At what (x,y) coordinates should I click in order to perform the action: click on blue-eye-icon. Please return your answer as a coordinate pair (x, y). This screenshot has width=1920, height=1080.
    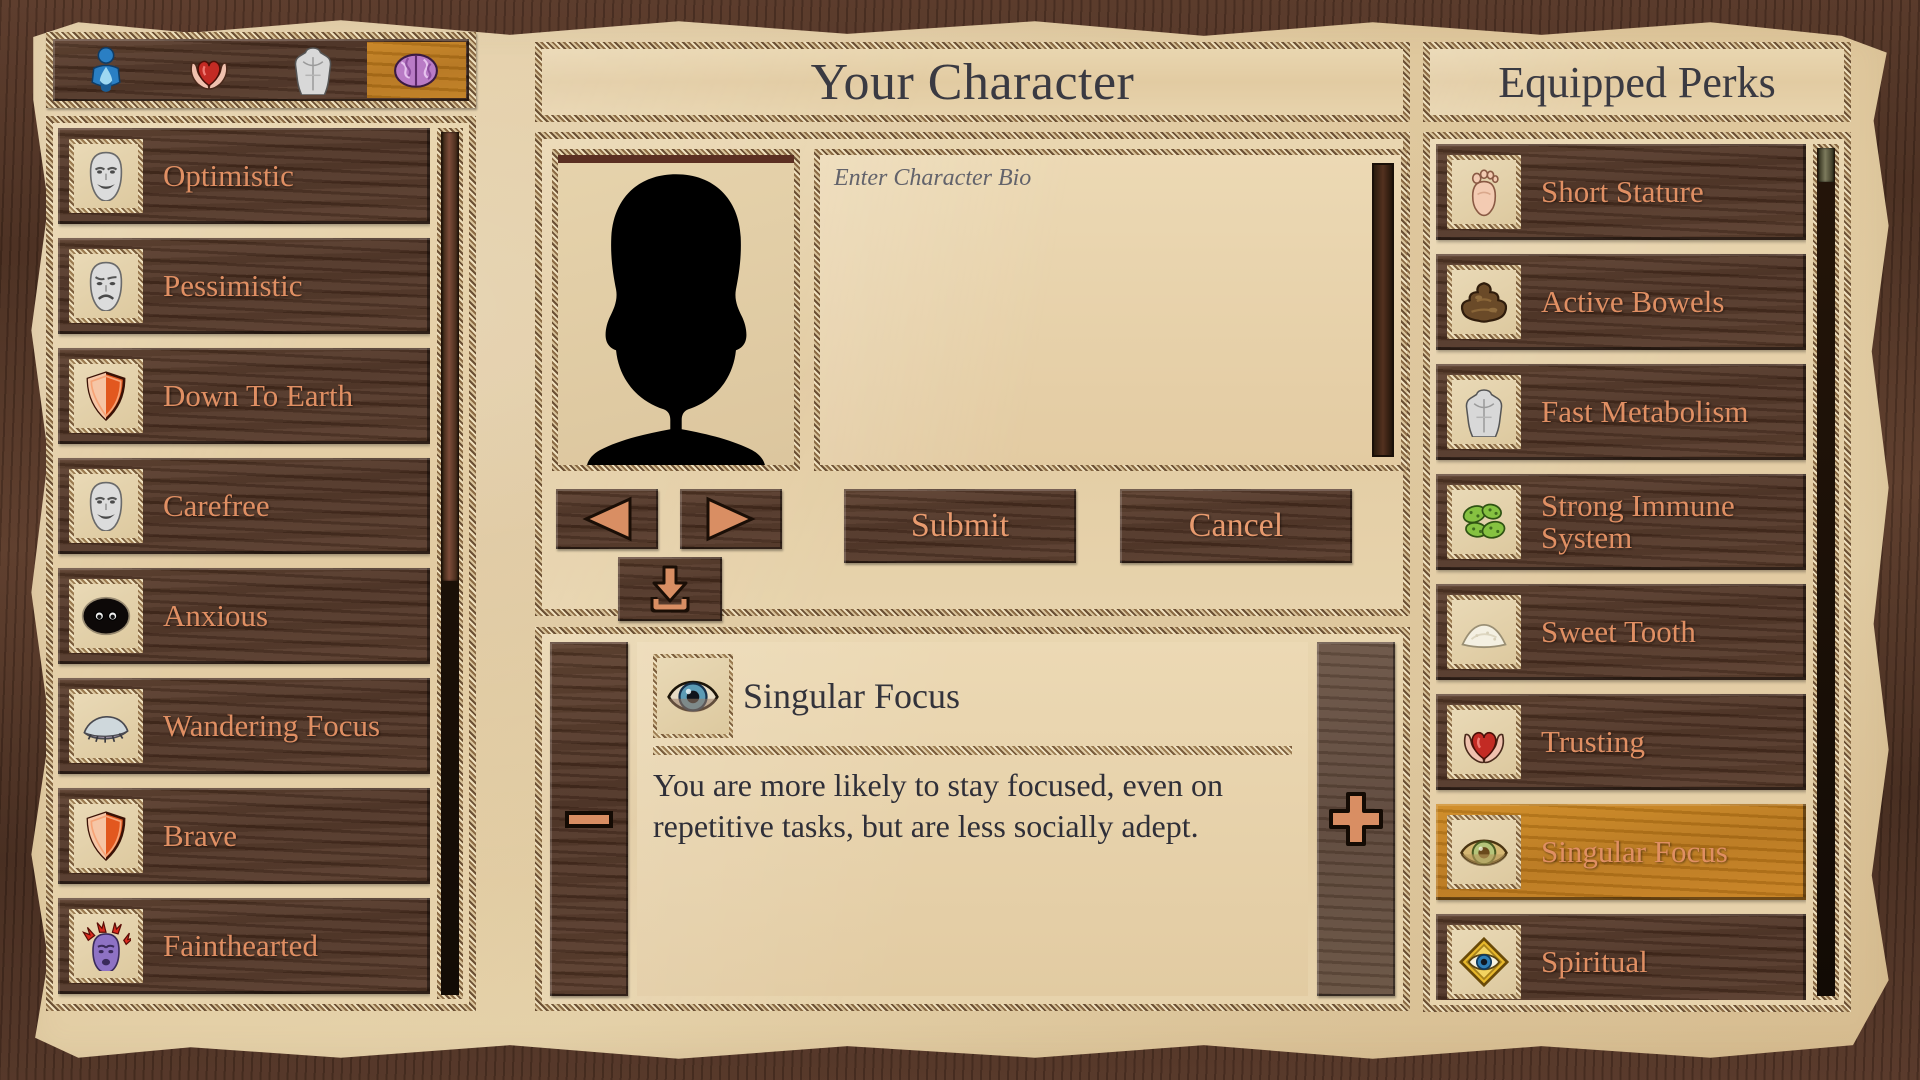
    Looking at the image, I should click on (693, 696).